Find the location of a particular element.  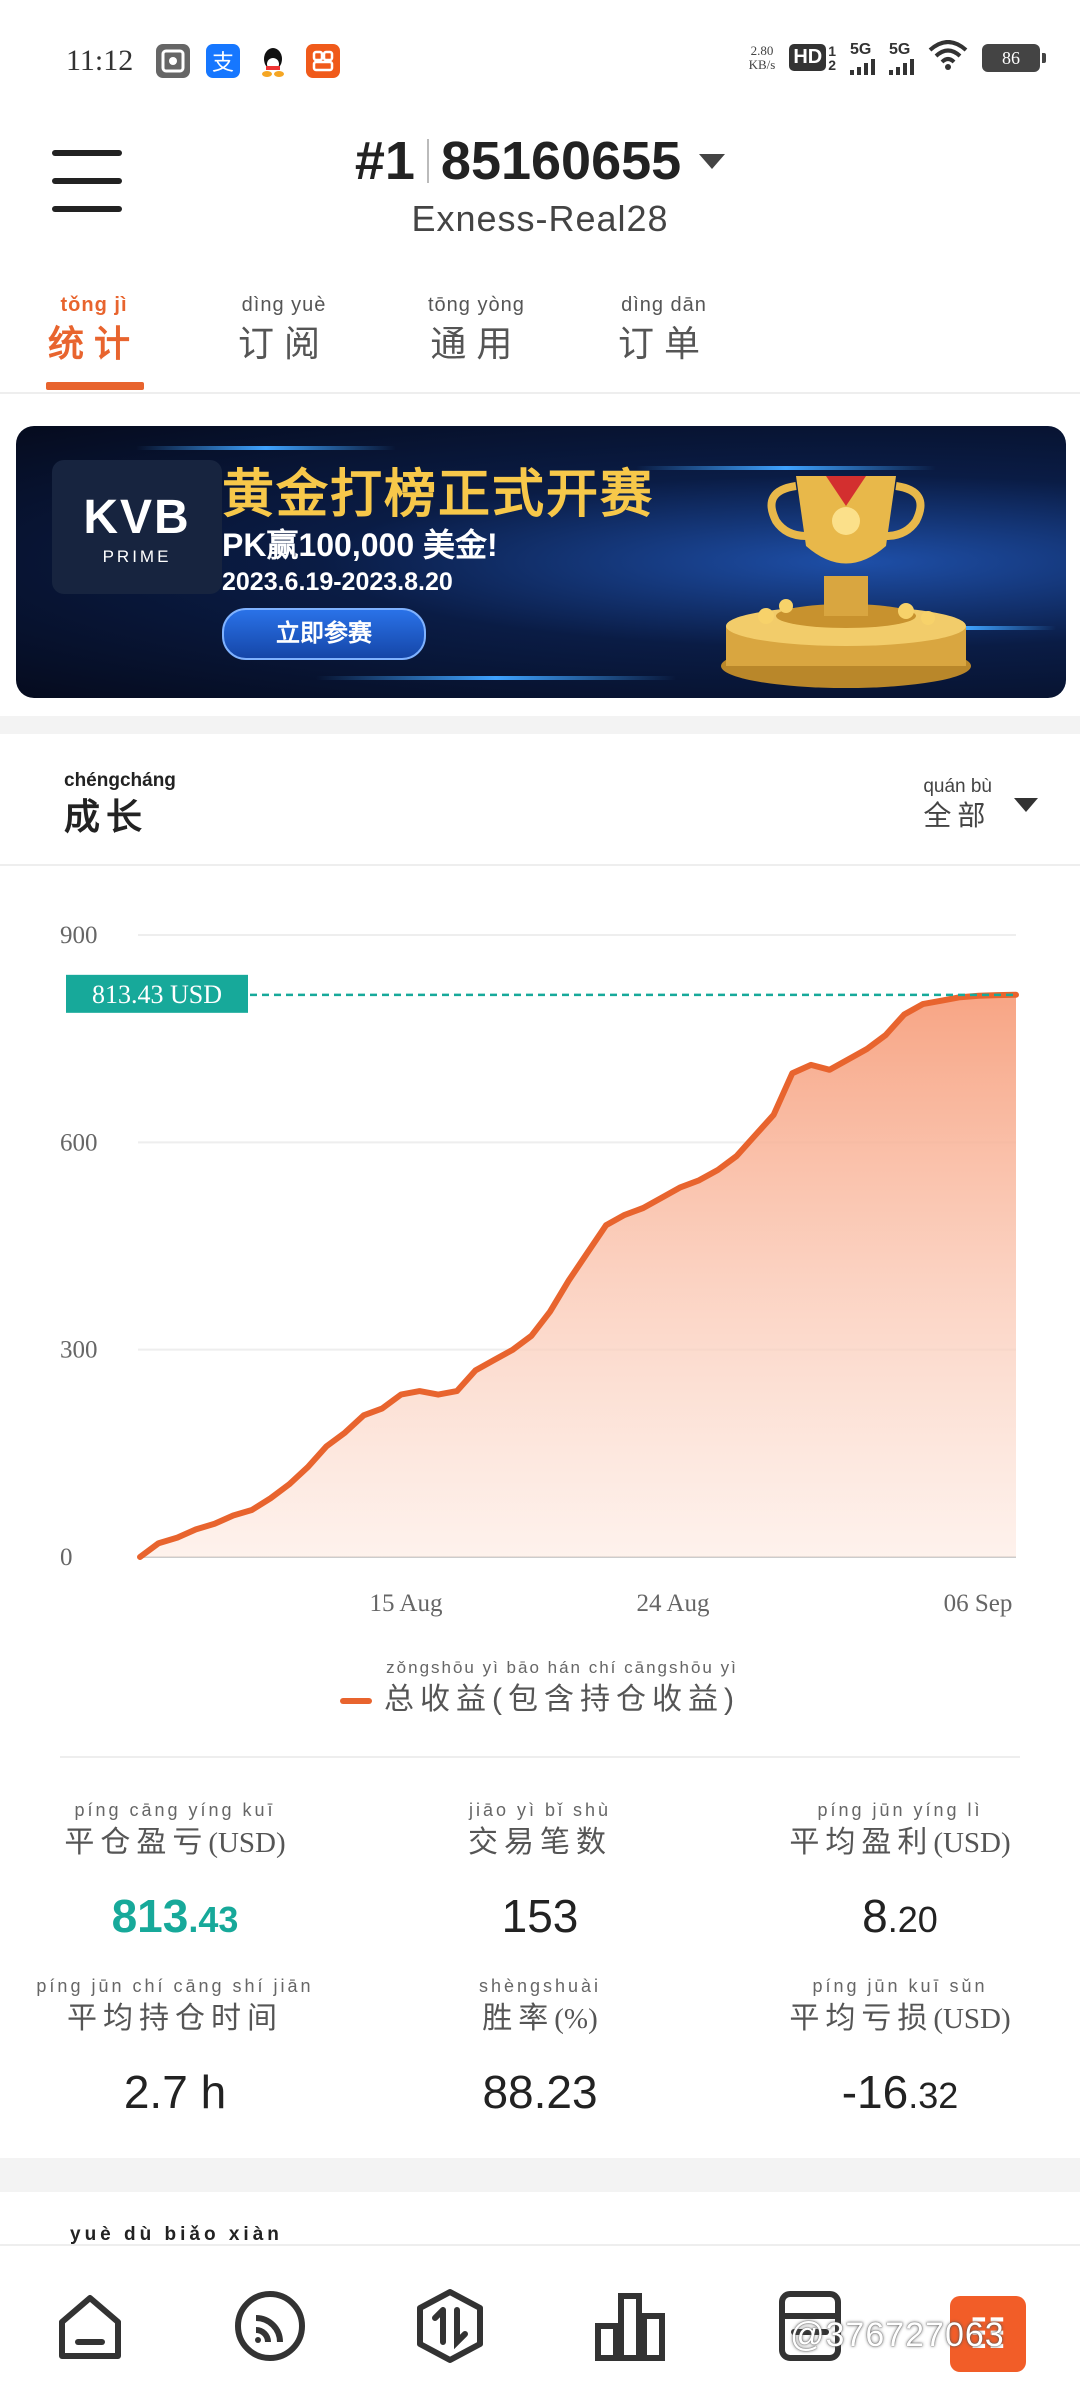

trade-icon is located at coordinates (450, 2326).